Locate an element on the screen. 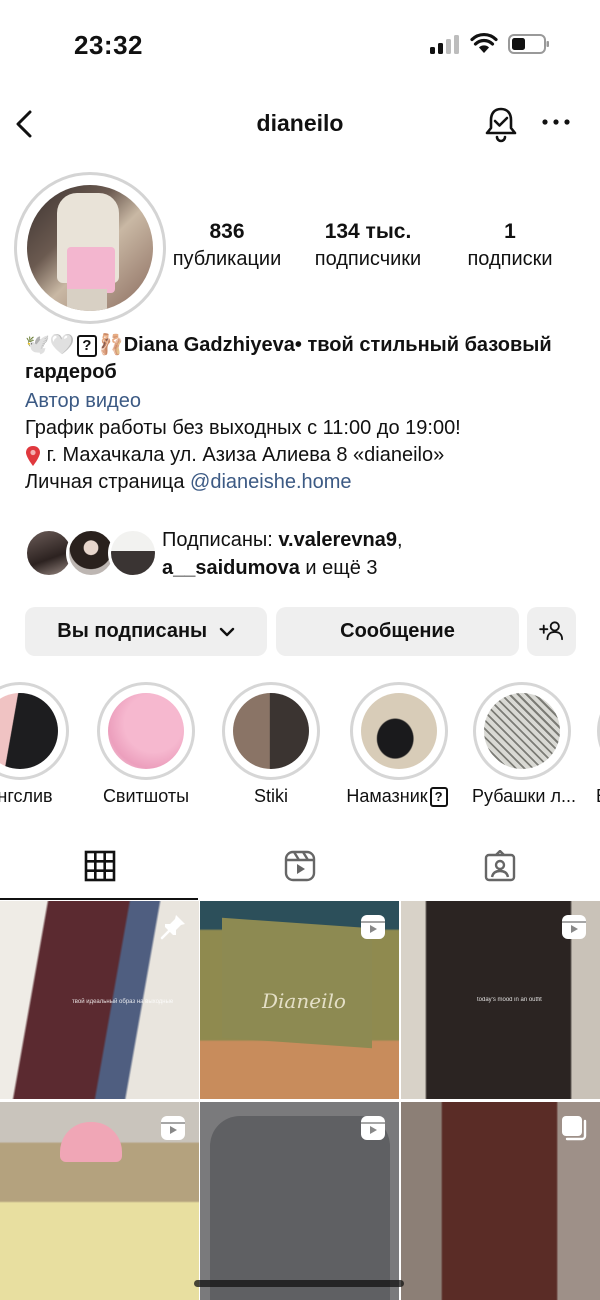 Image resolution: width=600 pixels, height=1300 pixels. stat-value: 134 тыс. is located at coordinates (368, 231).